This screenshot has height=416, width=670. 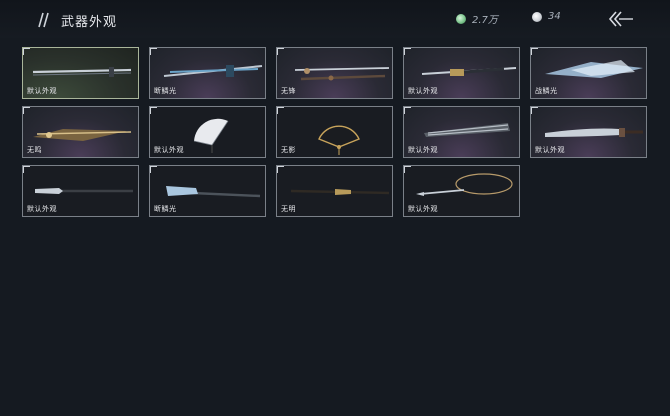 What do you see at coordinates (288, 150) in the screenshot?
I see `weapon-card-label: 无影` at bounding box center [288, 150].